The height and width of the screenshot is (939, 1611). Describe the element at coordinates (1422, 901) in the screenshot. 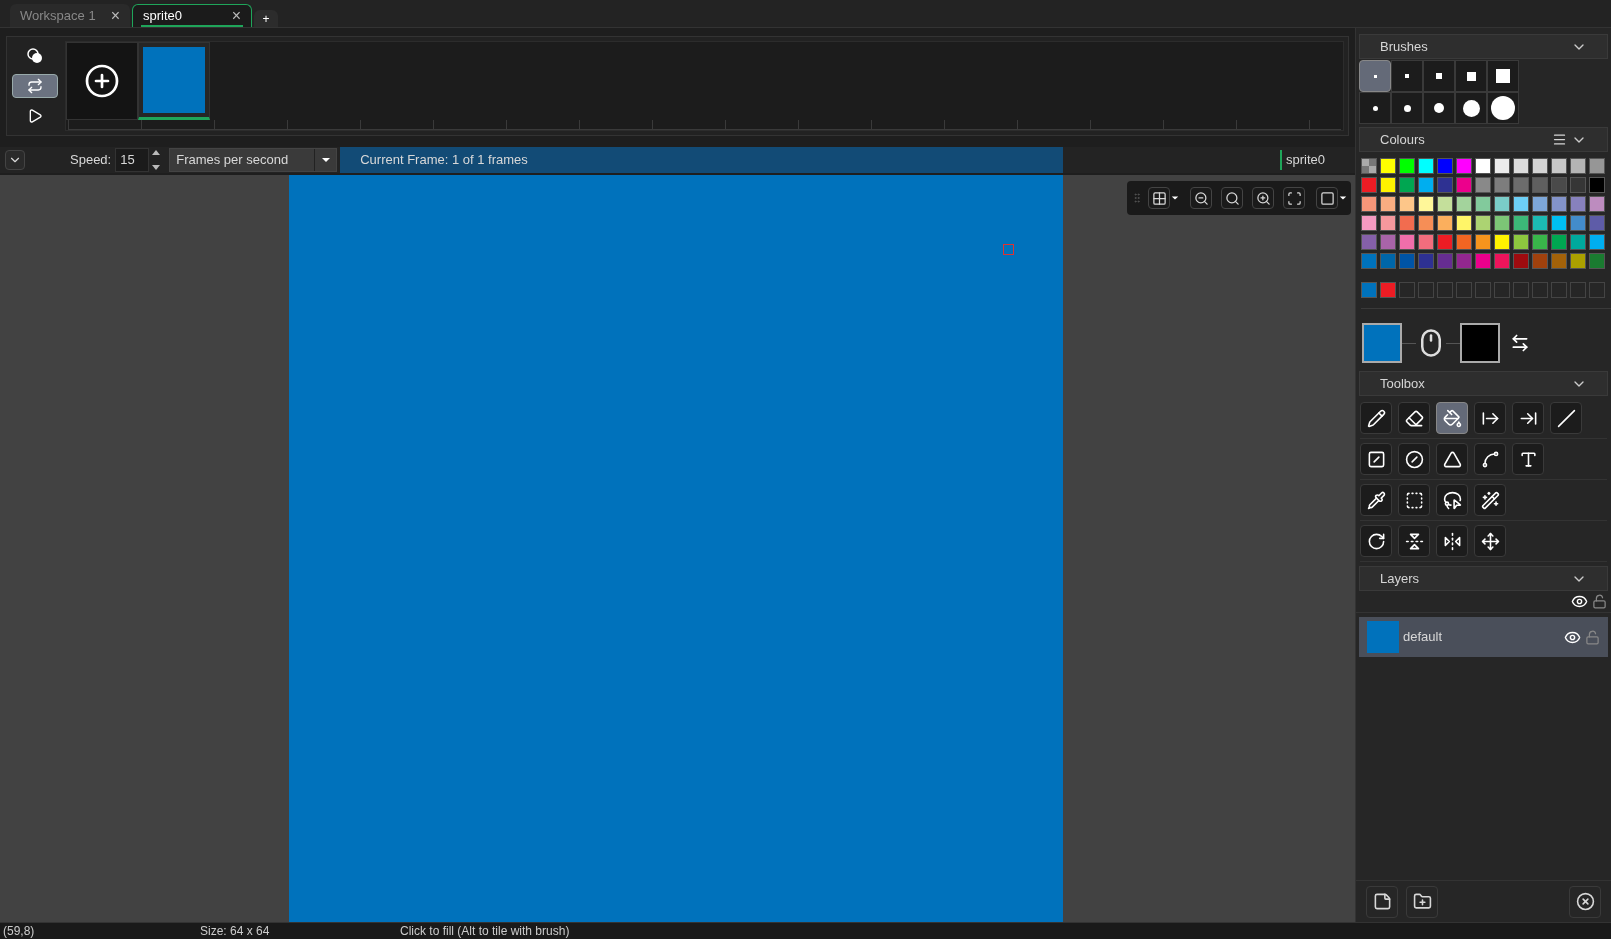

I see `new-layer-folder-button` at that location.